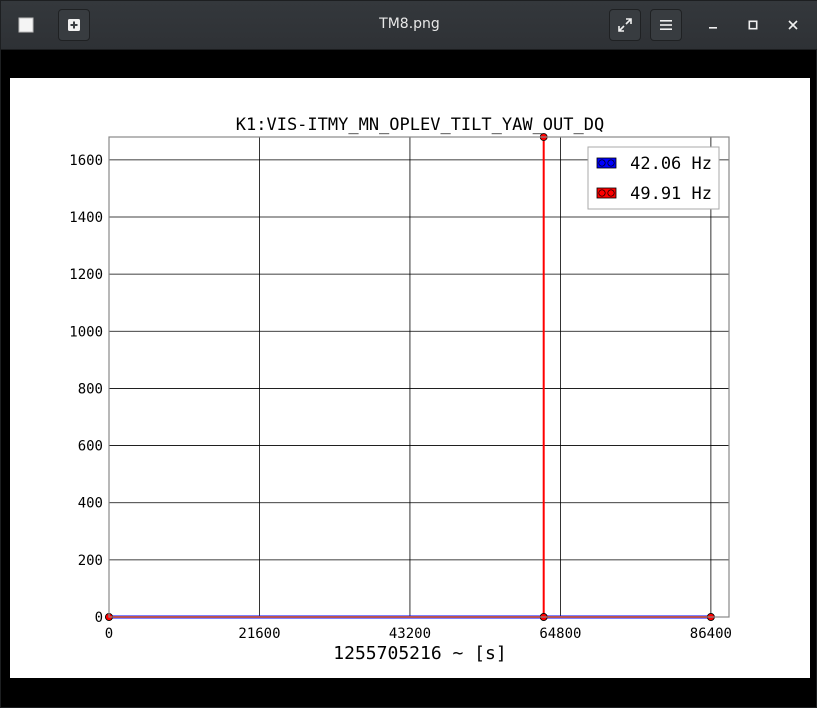  What do you see at coordinates (420, 125) in the screenshot?
I see `chart-title: K1:VIS-ITMY_MN_OPLEV_TILT_YAW_OUT_DQ` at bounding box center [420, 125].